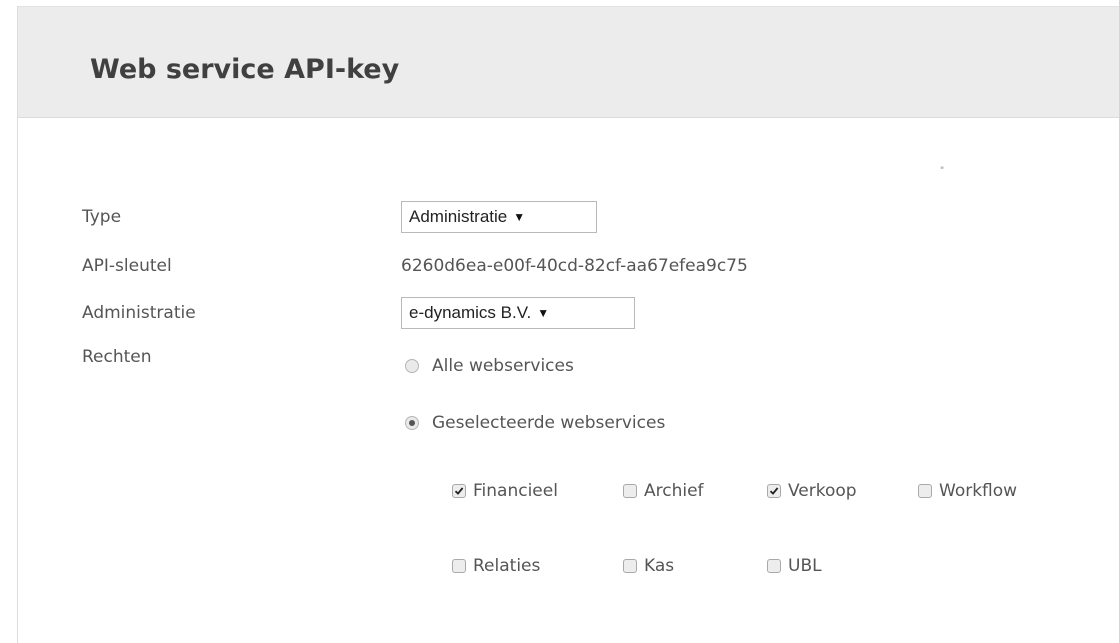  I want to click on checkbox-archief: Archief, so click(663, 491).